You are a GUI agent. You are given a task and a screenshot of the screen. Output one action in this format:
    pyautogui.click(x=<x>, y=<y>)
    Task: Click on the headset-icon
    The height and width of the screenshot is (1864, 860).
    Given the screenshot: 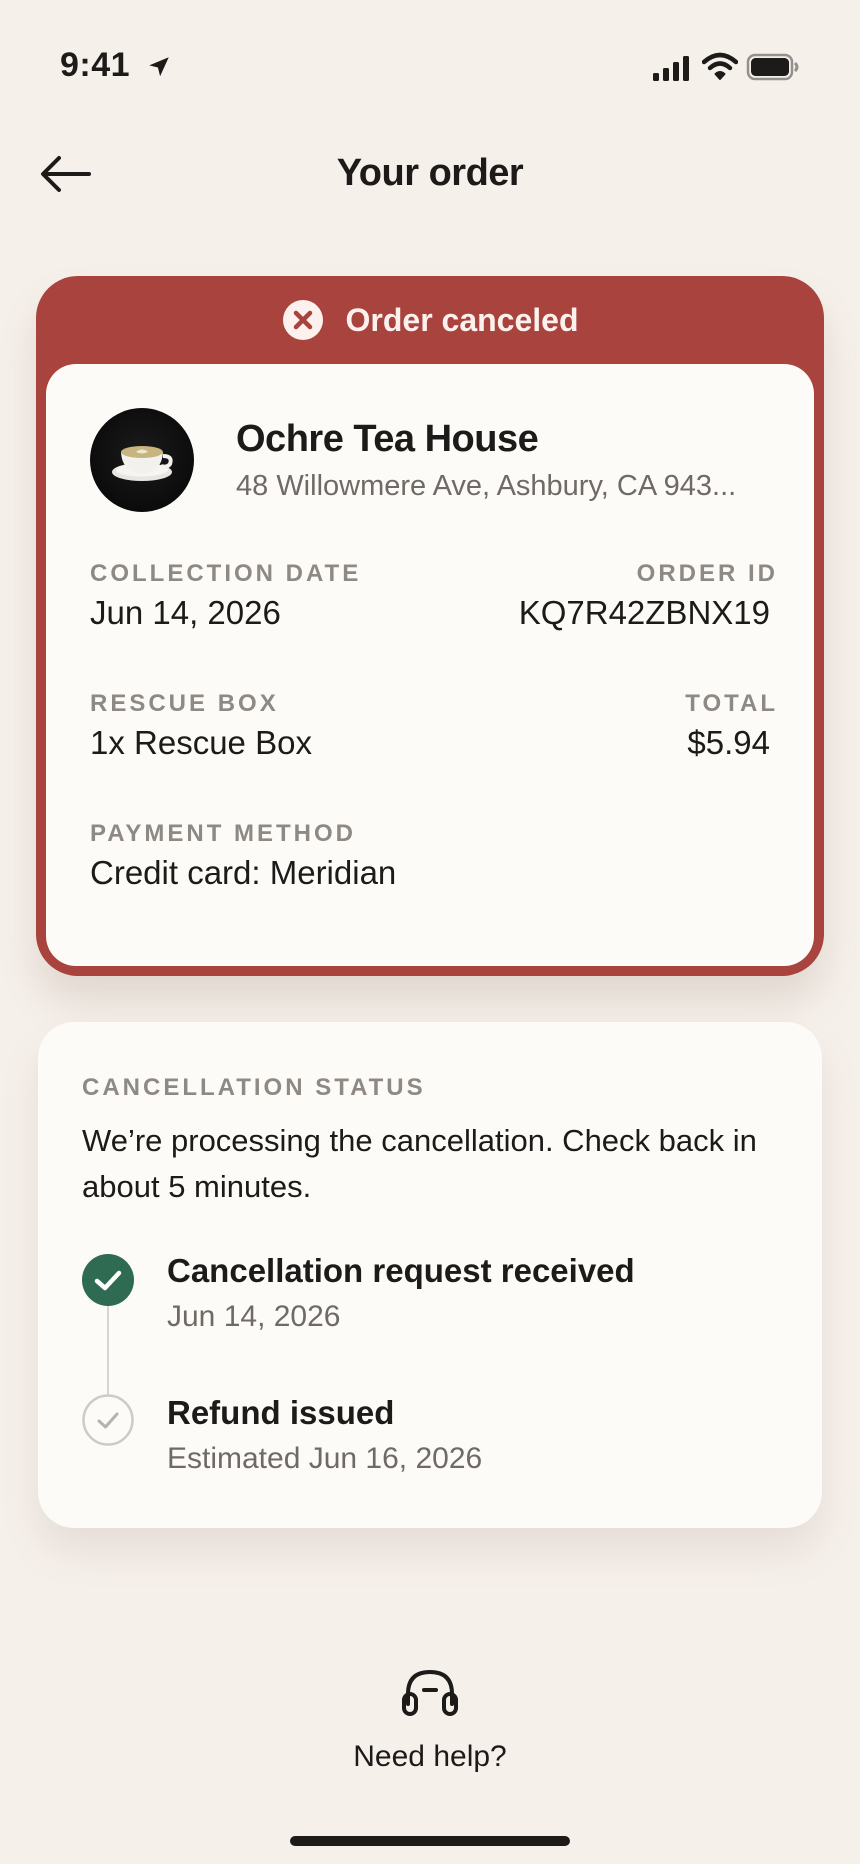 What is the action you would take?
    pyautogui.click(x=430, y=1692)
    